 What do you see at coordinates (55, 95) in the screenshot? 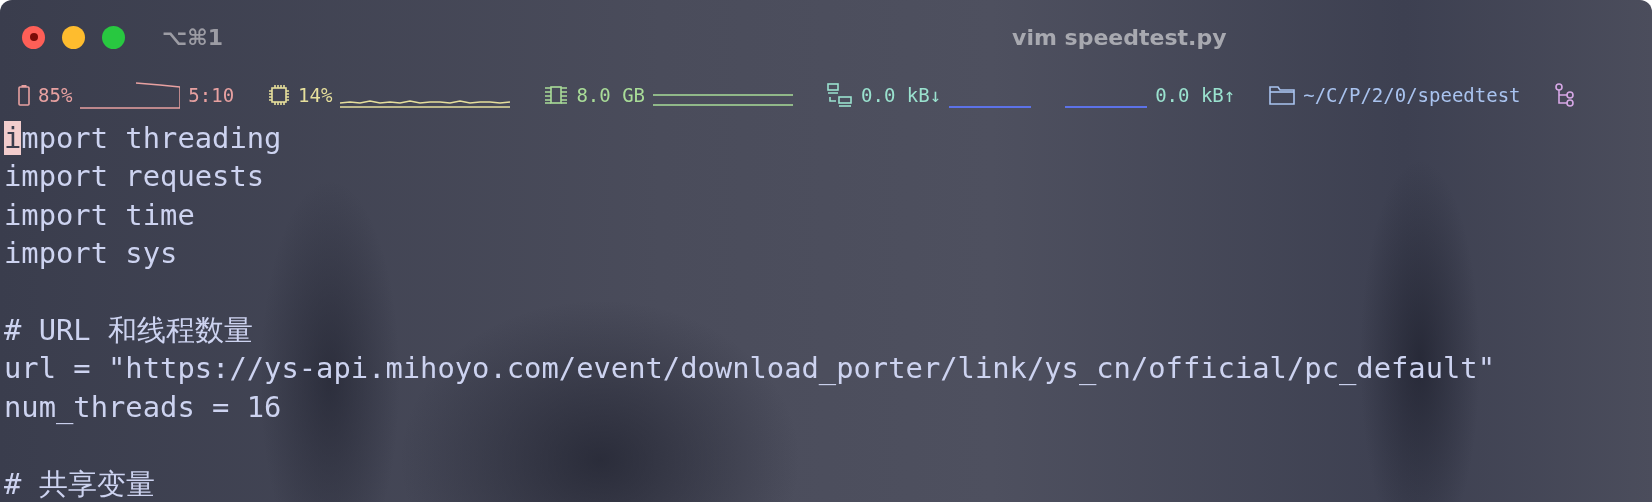
I see `status-text: 85%` at bounding box center [55, 95].